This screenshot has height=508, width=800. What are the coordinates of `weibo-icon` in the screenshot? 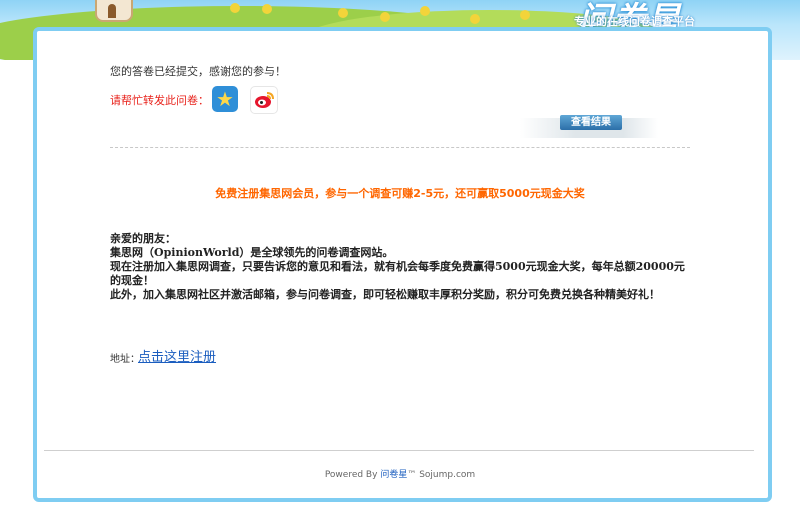 It's located at (264, 100).